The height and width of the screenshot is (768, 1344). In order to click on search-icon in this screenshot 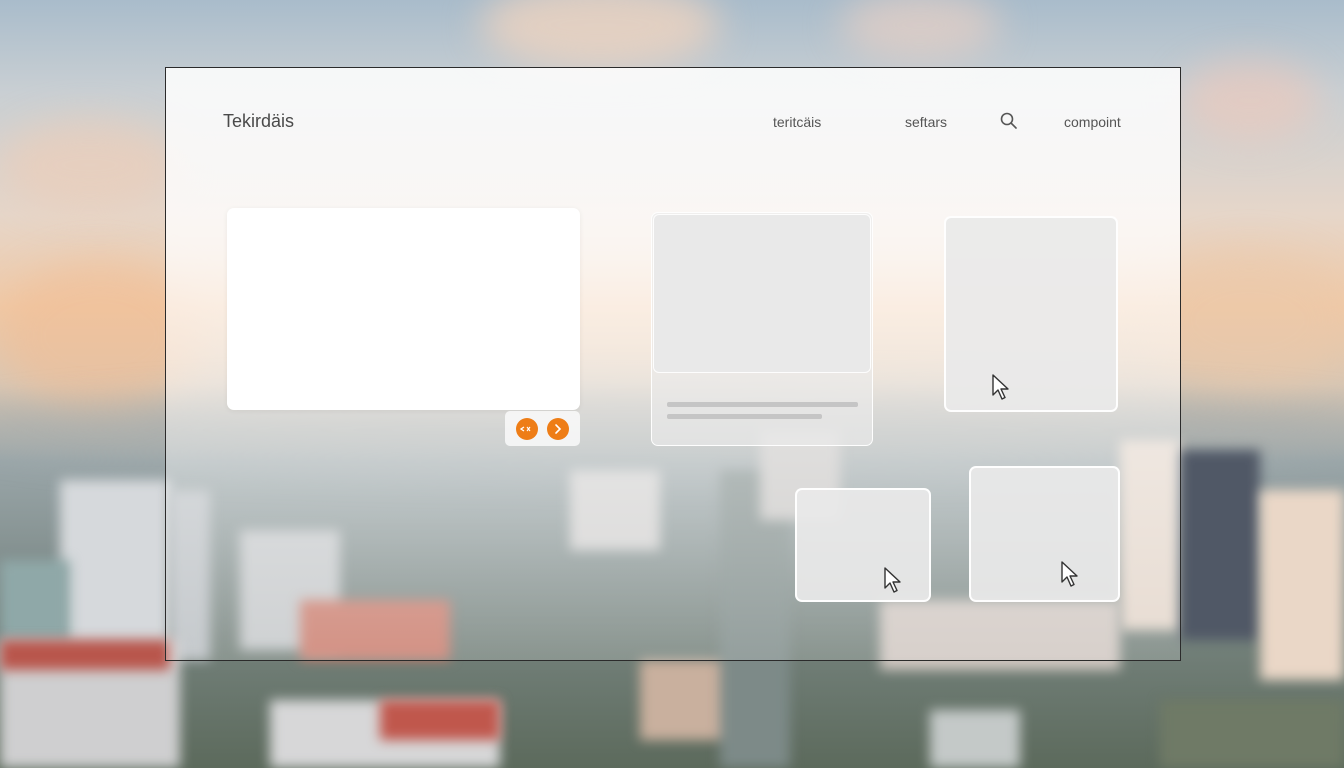, I will do `click(1009, 121)`.